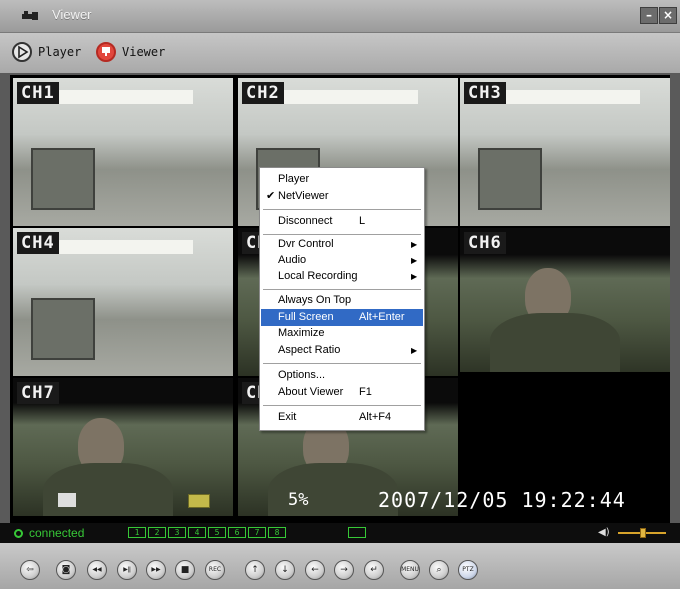 The image size is (680, 589). What do you see at coordinates (342, 417) in the screenshot?
I see `menu-item-exit: Exit Alt+F4` at bounding box center [342, 417].